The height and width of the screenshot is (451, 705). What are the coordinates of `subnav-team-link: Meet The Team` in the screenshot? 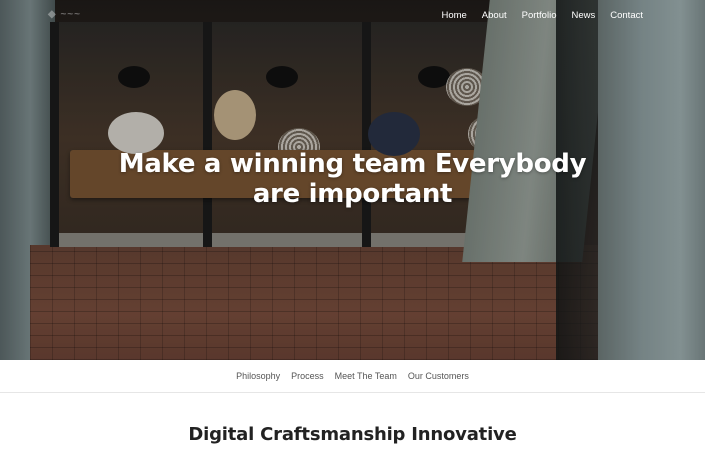 It's located at (366, 376).